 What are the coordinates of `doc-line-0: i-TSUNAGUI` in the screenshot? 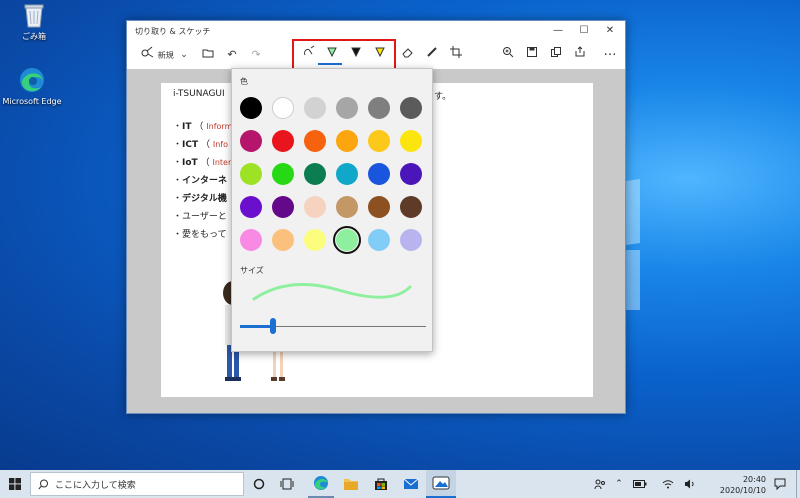 It's located at (199, 94).